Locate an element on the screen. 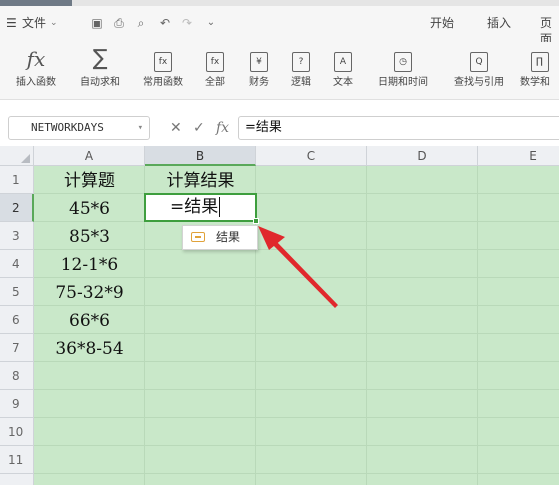 The image size is (559, 485). finance-label: 财务 is located at coordinates (259, 82).